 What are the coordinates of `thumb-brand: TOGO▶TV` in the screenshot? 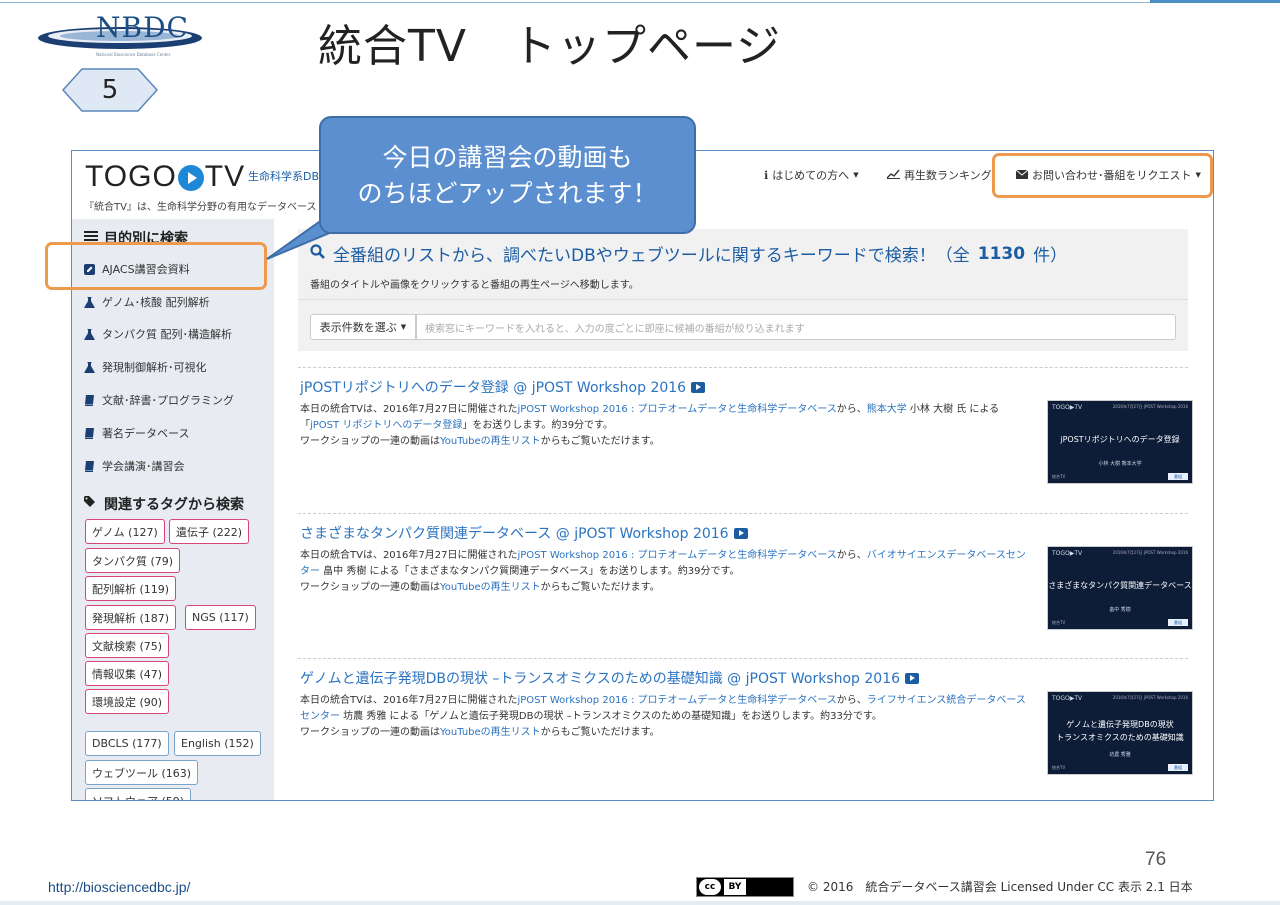 It's located at (1067, 698).